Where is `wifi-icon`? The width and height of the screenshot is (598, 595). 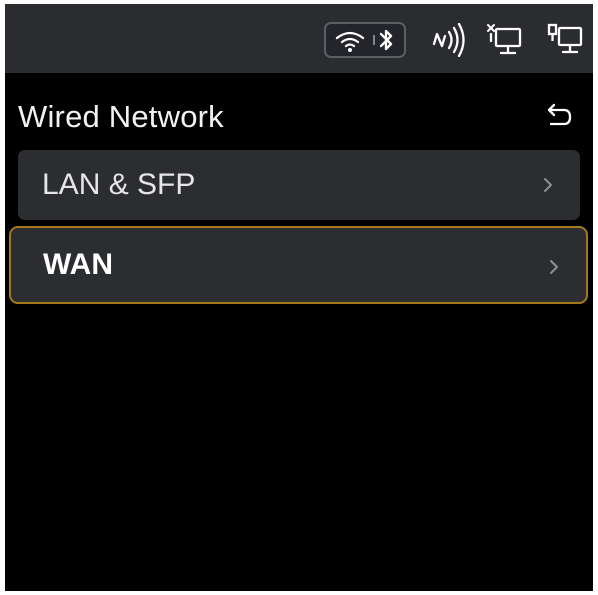 wifi-icon is located at coordinates (350, 41).